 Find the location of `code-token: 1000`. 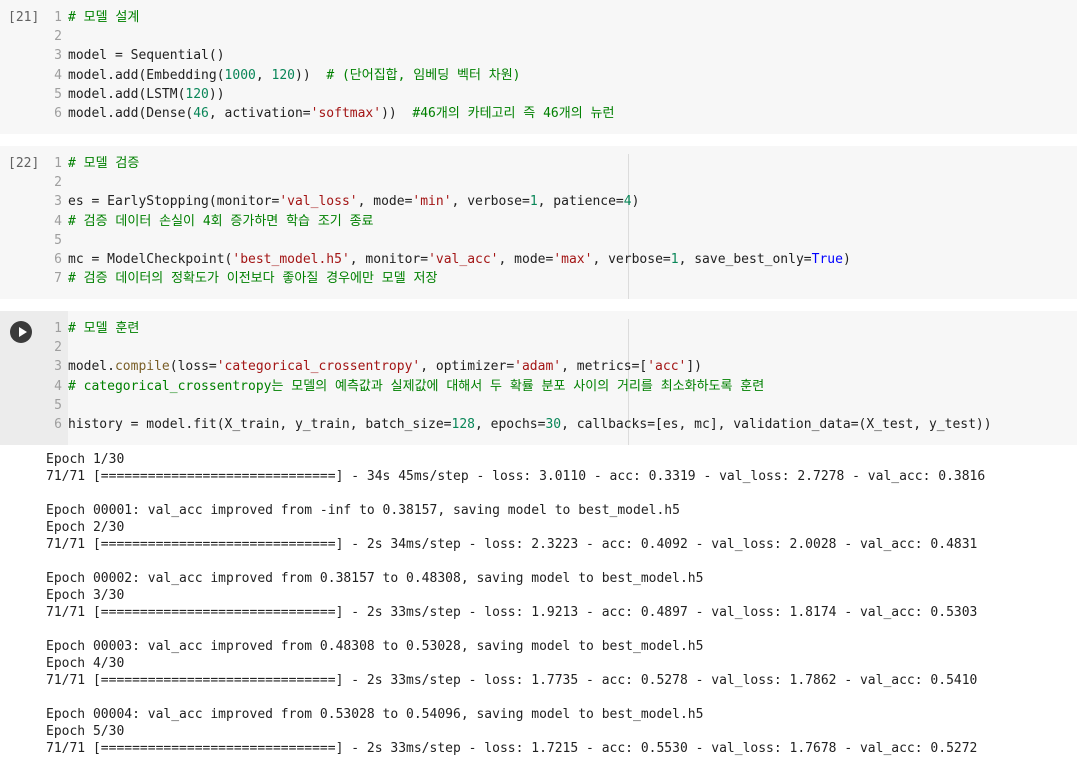

code-token: 1000 is located at coordinates (240, 75).